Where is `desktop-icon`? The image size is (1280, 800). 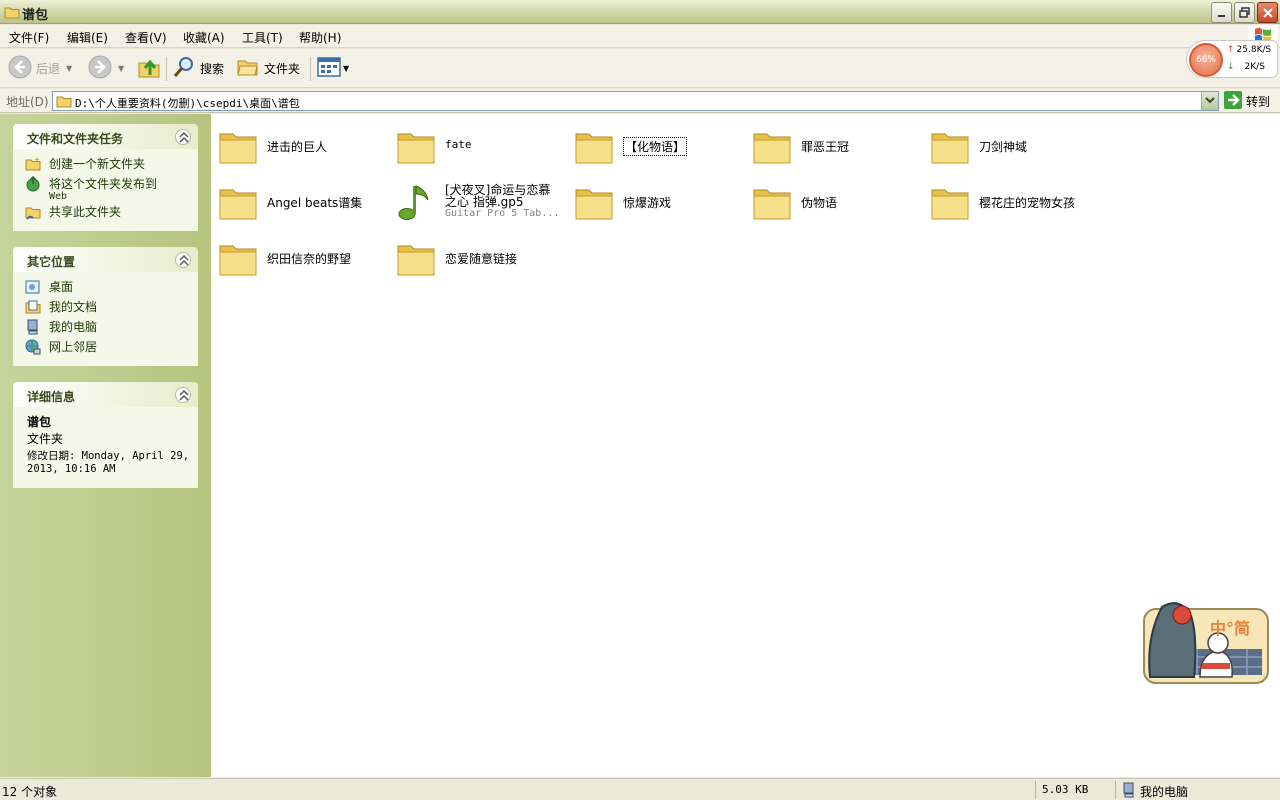 desktop-icon is located at coordinates (33, 288).